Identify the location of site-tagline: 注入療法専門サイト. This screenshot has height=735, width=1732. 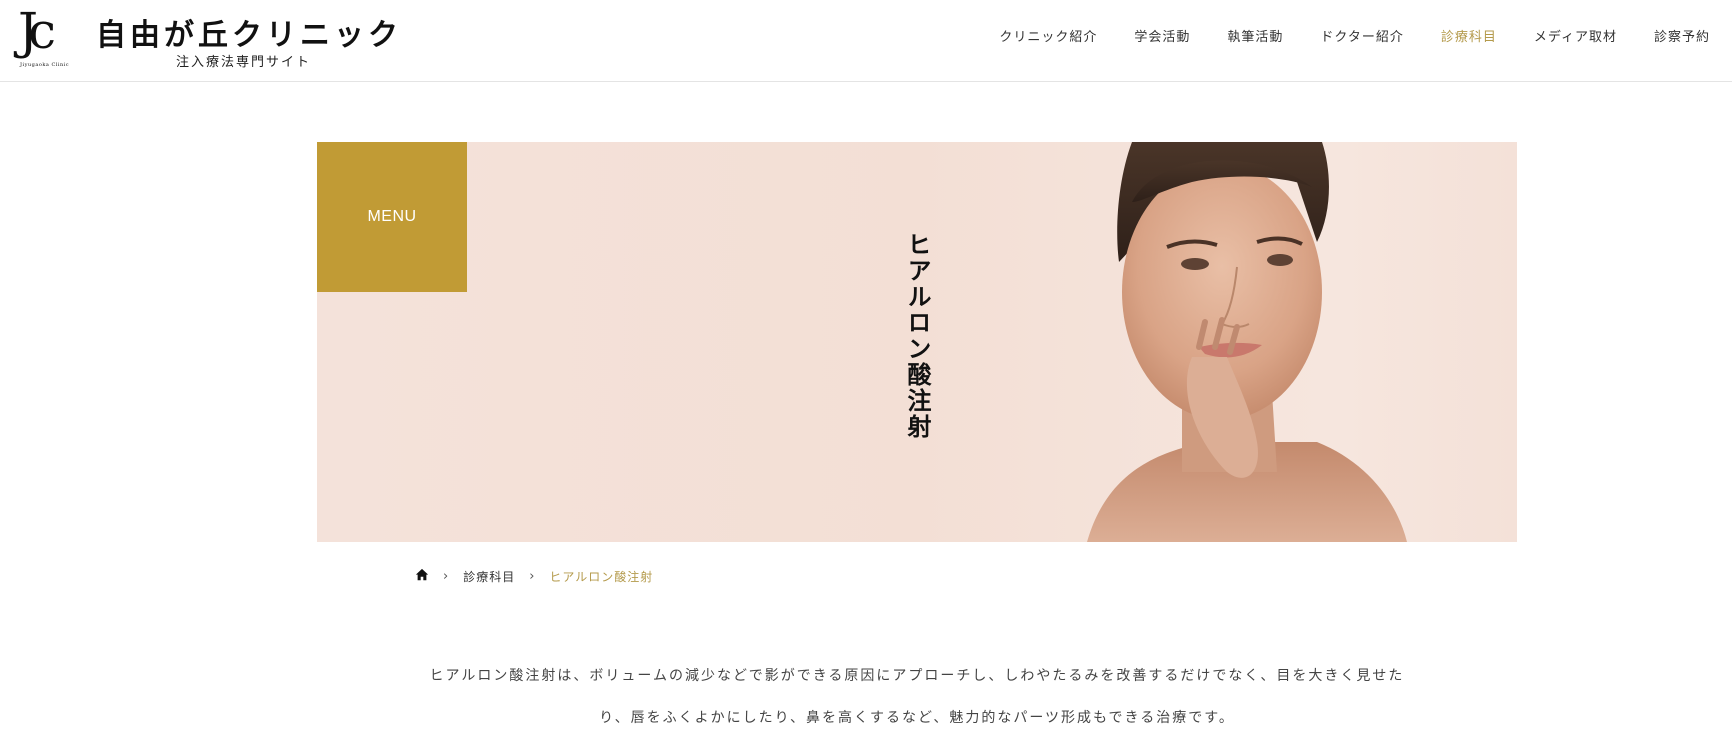
(244, 62).